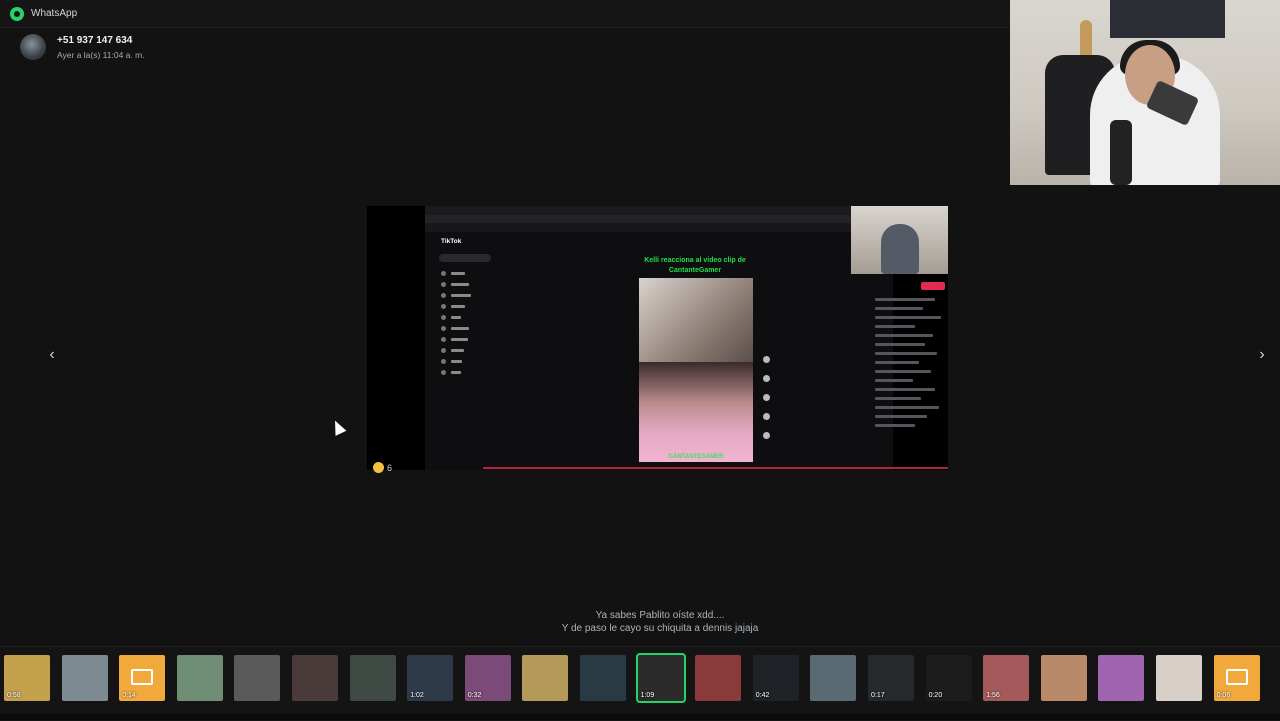 The width and height of the screenshot is (1280, 721). Describe the element at coordinates (911, 365) in the screenshot. I see `comments-panel` at that location.